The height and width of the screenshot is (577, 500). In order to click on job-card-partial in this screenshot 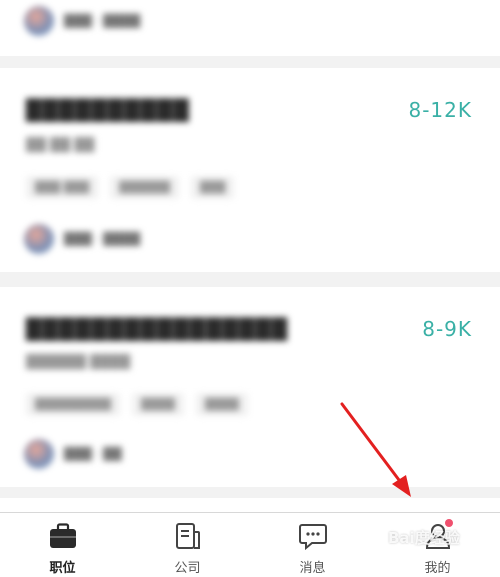, I will do `click(250, 505)`.